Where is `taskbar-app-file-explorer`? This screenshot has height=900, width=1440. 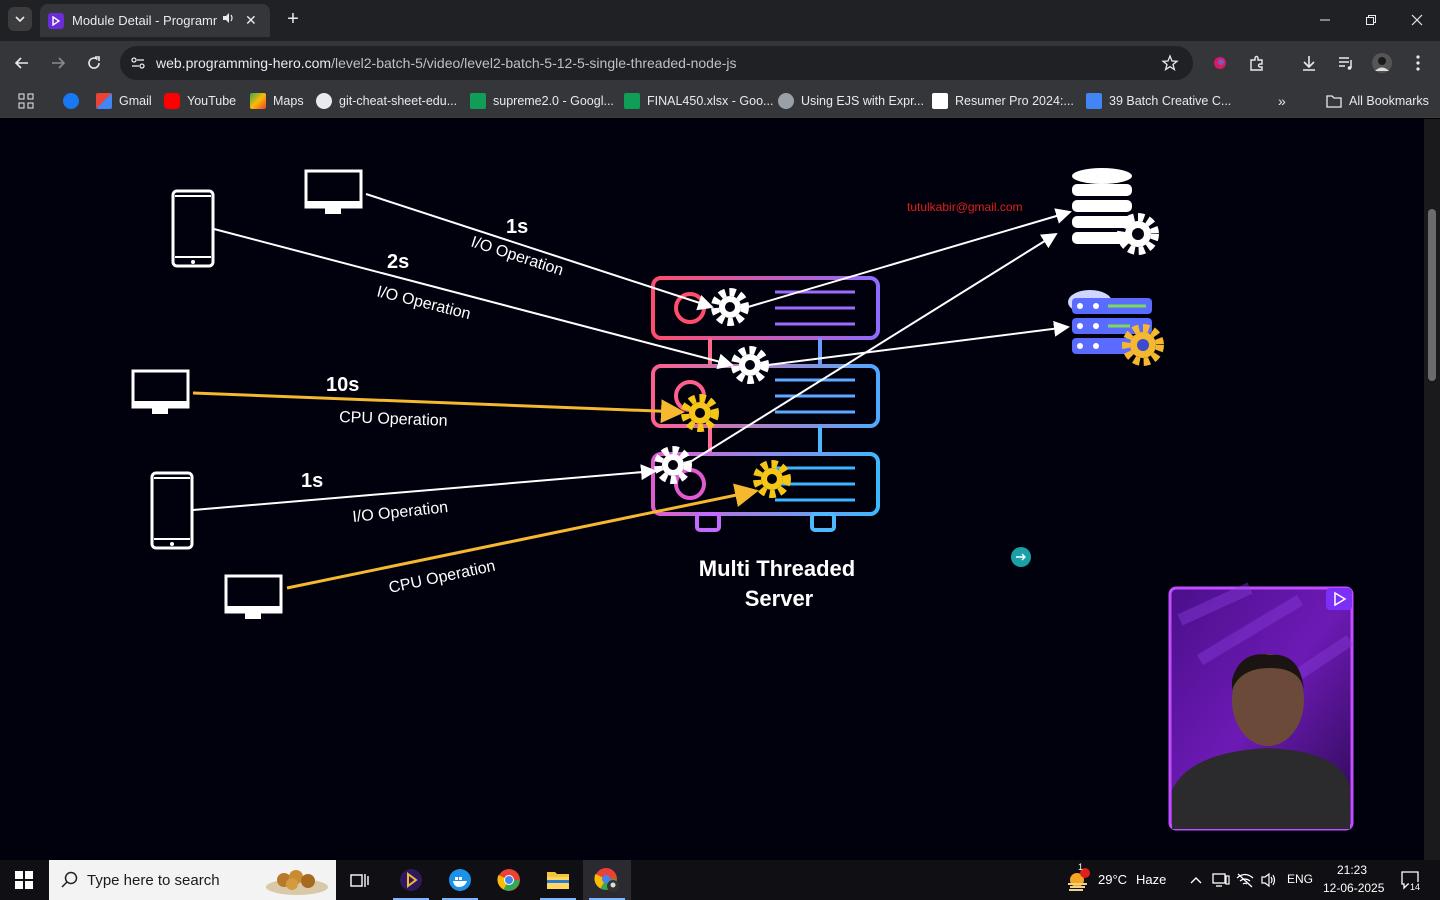
taskbar-app-file-explorer is located at coordinates (558, 880).